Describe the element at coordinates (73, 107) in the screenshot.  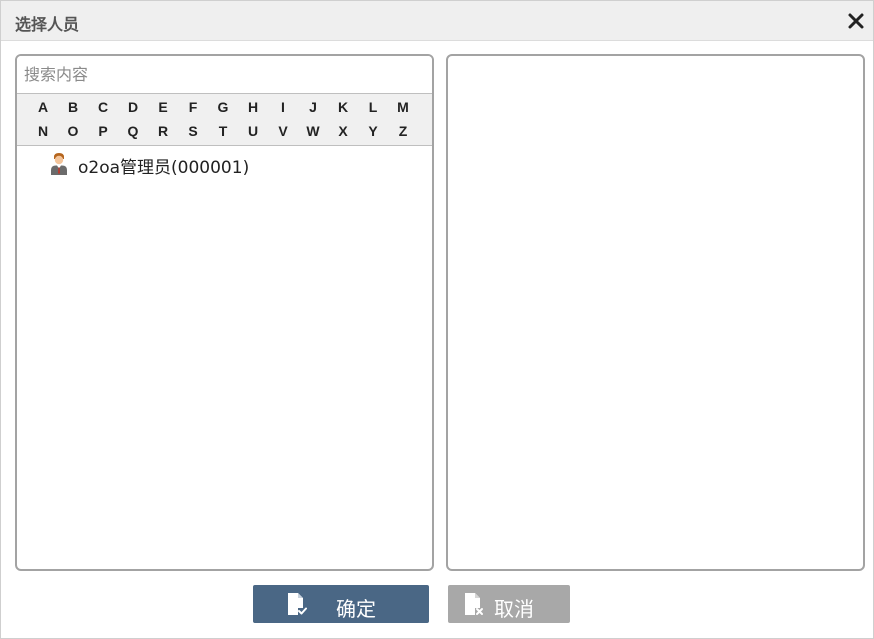
I see `alpha-letter-b: B` at that location.